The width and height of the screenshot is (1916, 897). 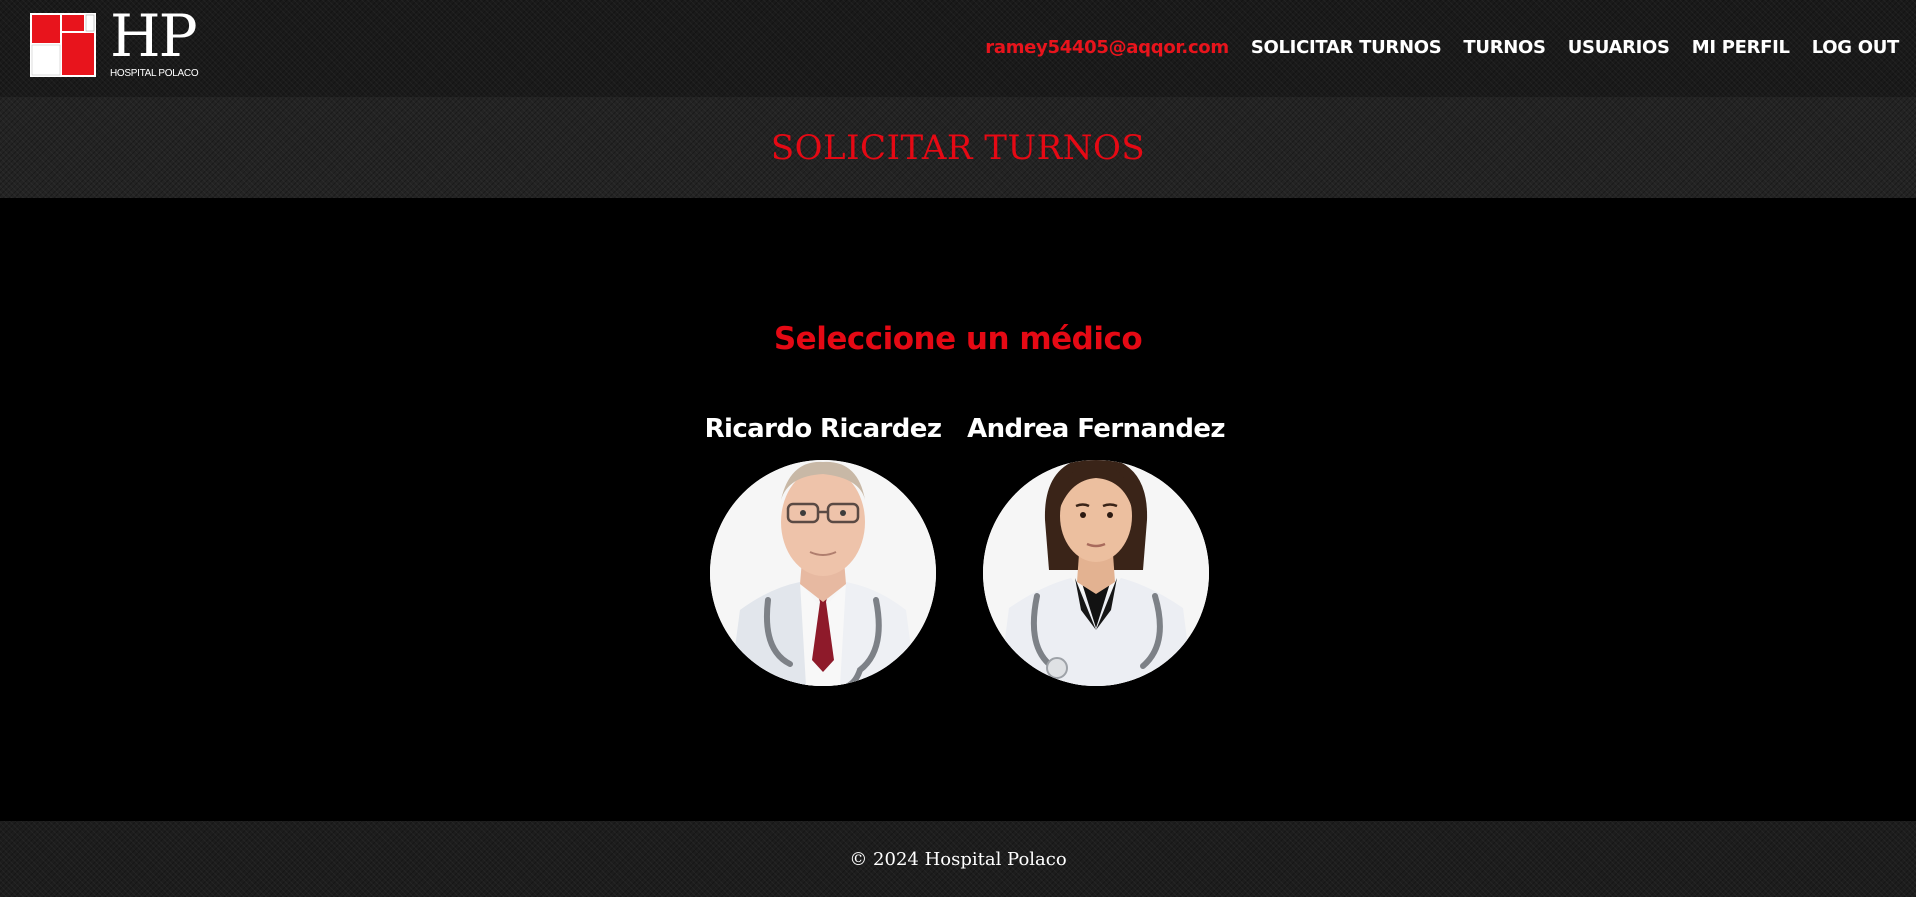 I want to click on footer-copyright: © 2024 Hospital Polaco, so click(x=958, y=859).